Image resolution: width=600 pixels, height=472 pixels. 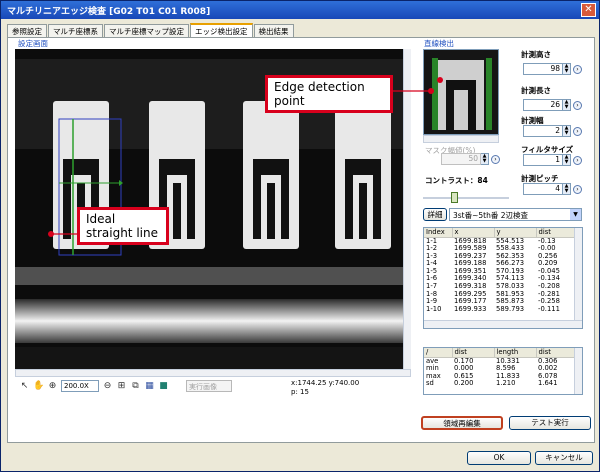 What do you see at coordinates (407, 209) in the screenshot?
I see `image-vertical-scrollbar` at bounding box center [407, 209].